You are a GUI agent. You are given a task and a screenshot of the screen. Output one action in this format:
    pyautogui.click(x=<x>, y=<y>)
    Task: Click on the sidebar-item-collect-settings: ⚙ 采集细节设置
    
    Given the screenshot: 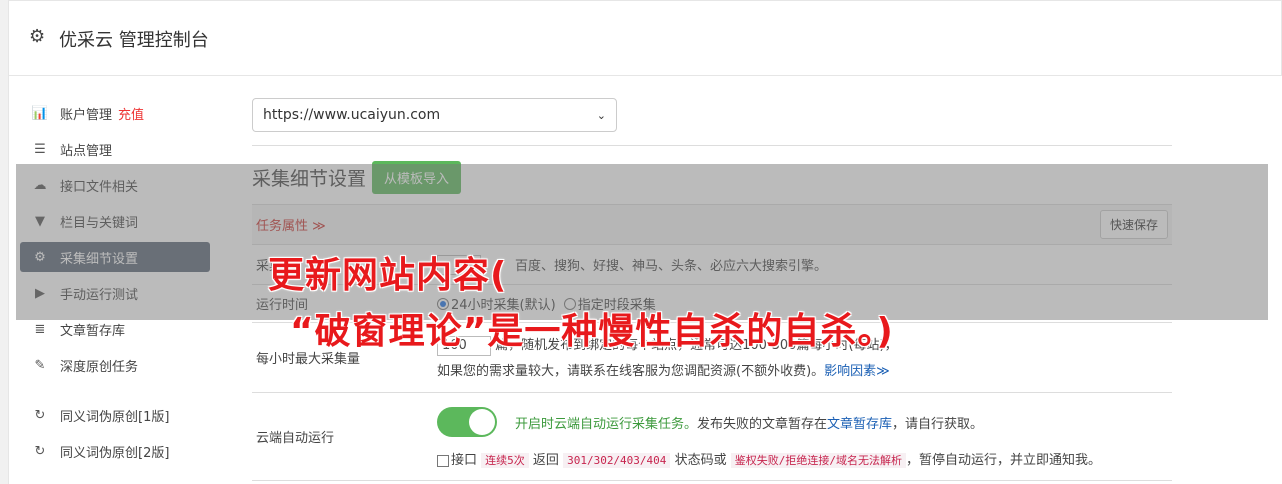 What is the action you would take?
    pyautogui.click(x=115, y=257)
    